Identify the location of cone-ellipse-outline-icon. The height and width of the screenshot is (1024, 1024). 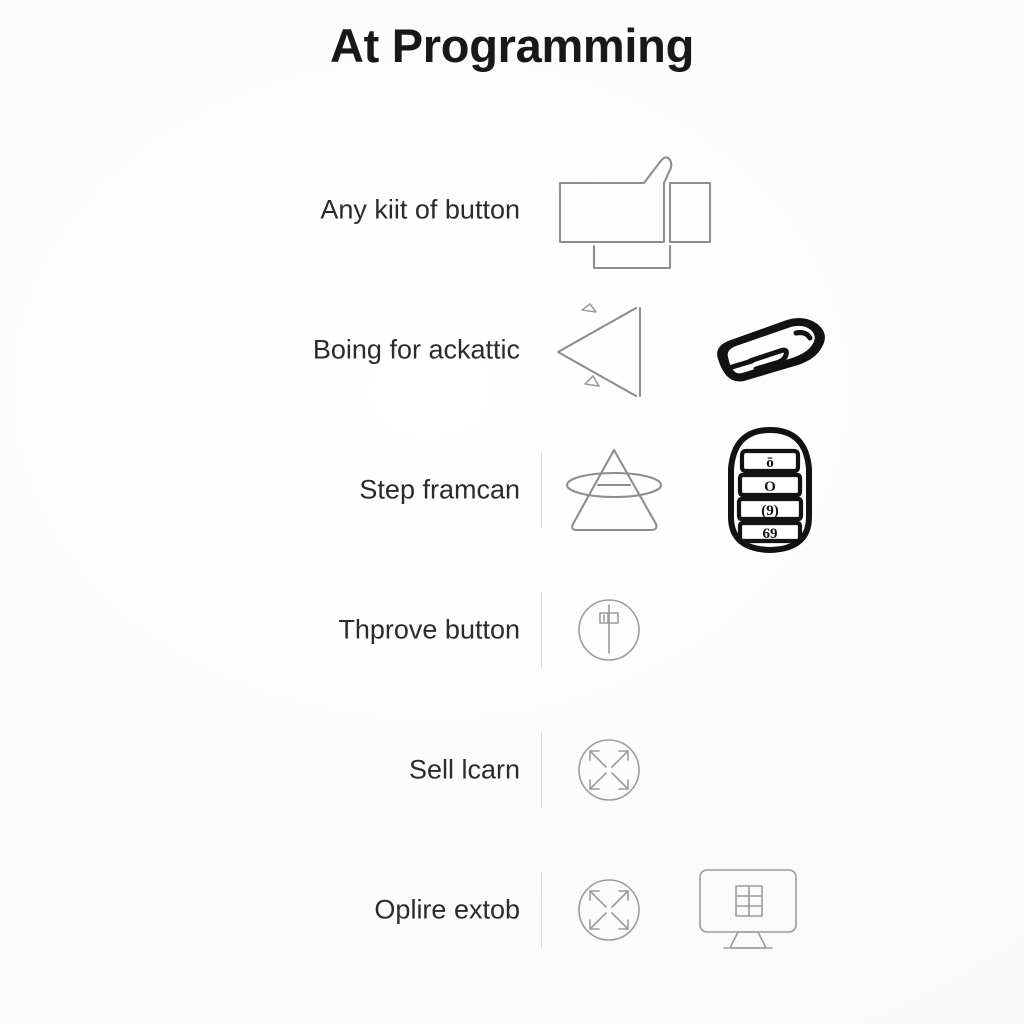
(614, 490).